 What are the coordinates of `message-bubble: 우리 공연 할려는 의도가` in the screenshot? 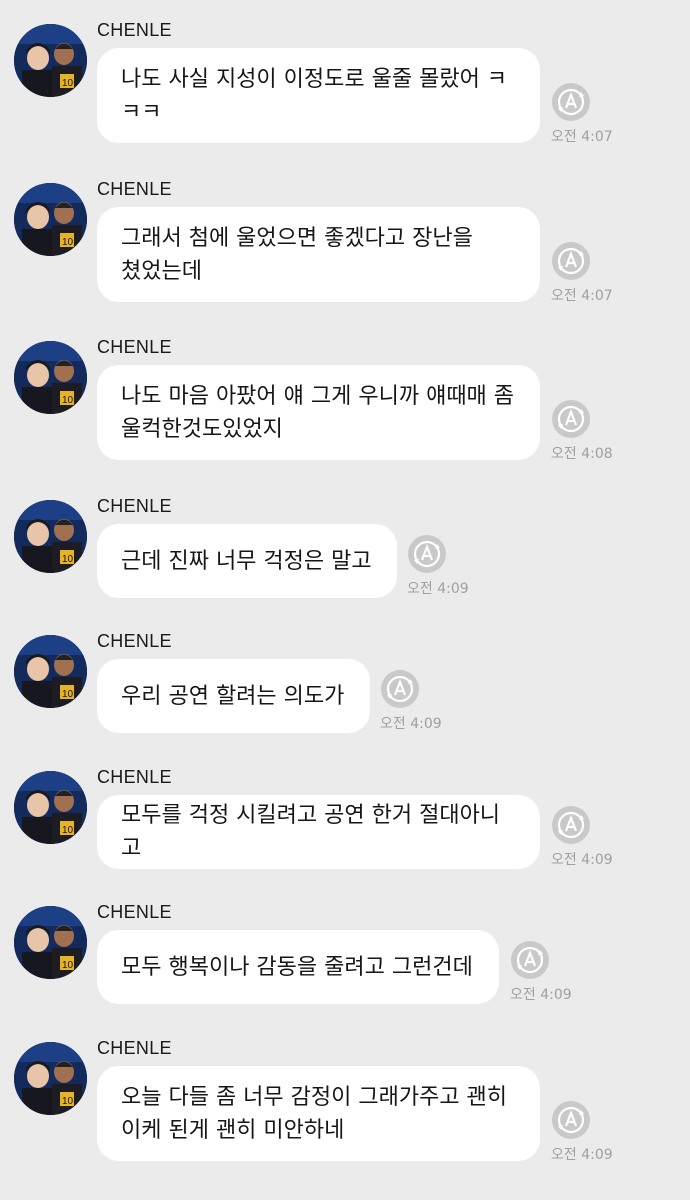 It's located at (233, 696).